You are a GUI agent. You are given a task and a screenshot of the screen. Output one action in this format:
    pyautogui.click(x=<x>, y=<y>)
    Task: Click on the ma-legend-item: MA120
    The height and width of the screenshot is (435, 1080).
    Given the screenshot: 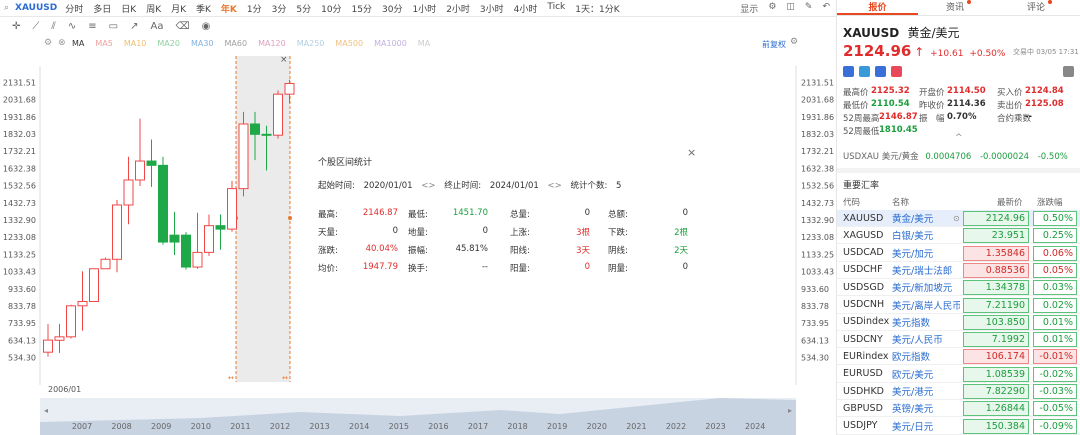 What is the action you would take?
    pyautogui.click(x=272, y=43)
    